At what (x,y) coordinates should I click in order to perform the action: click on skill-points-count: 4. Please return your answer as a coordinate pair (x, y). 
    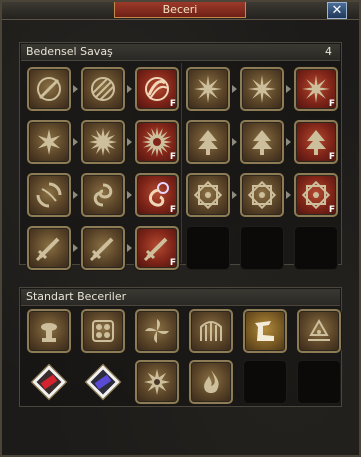
    Looking at the image, I should click on (328, 51).